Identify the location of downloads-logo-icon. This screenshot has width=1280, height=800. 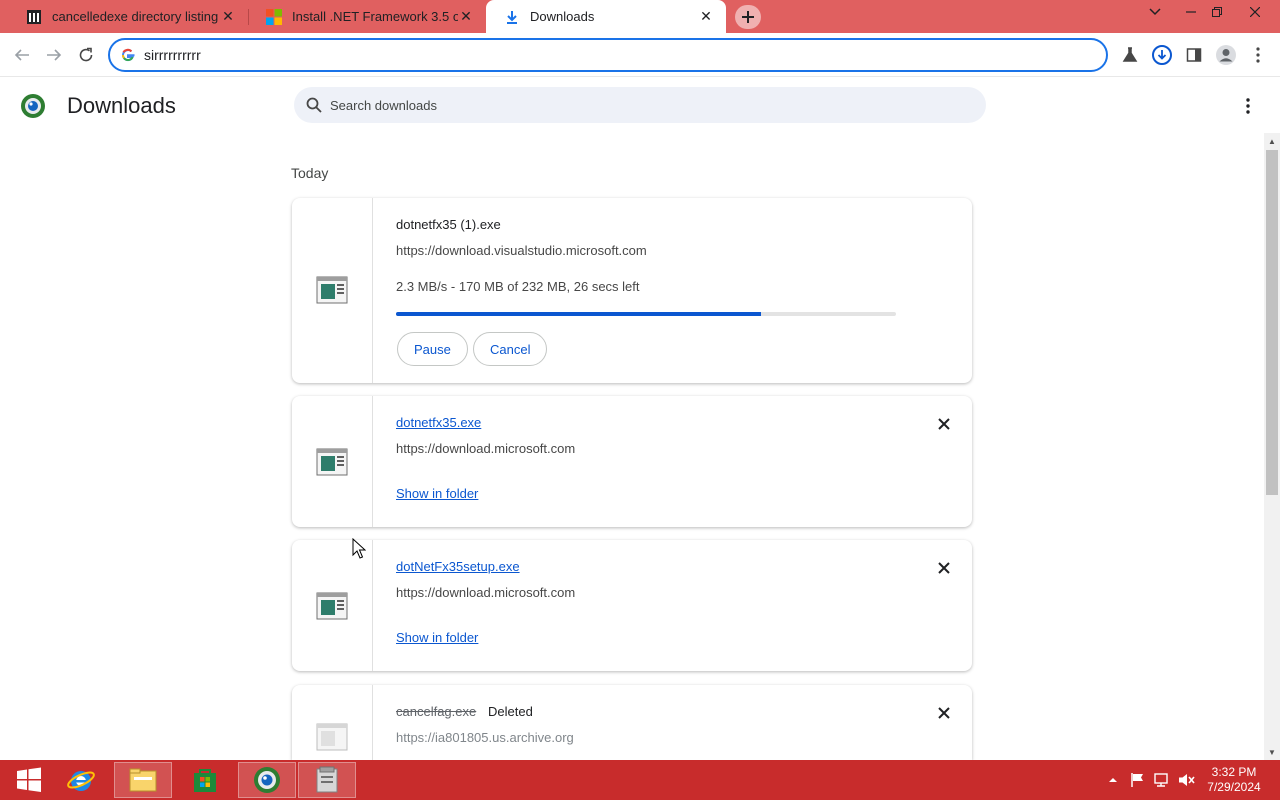
(33, 106).